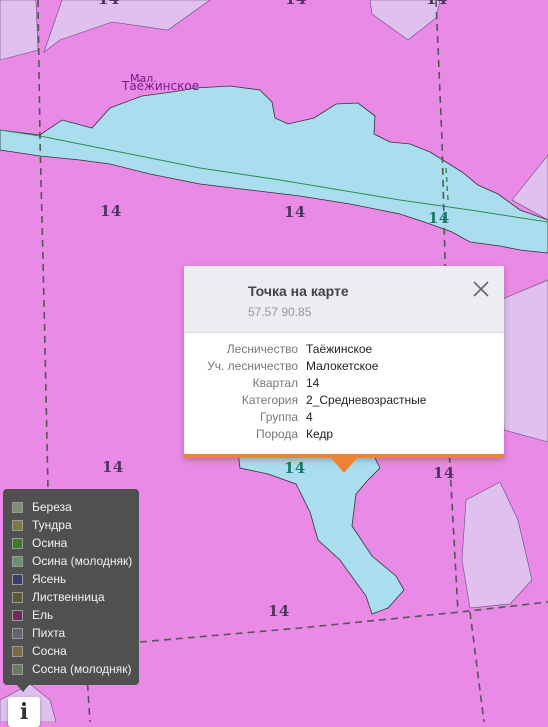  I want to click on attribute-value: Таёжинское, so click(339, 349).